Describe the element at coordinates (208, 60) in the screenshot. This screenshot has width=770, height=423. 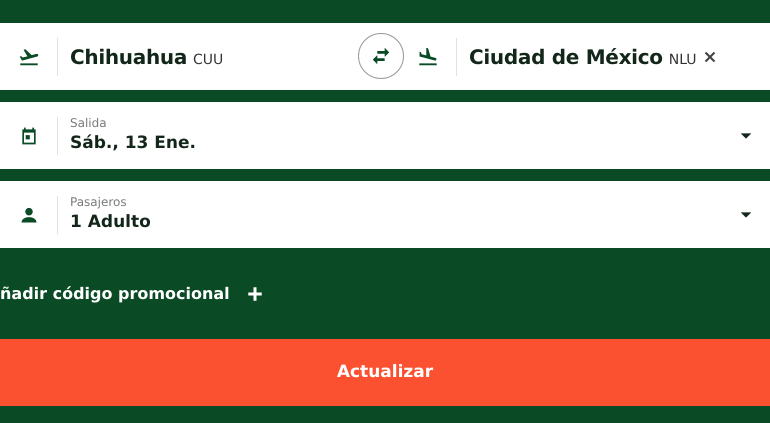
I see `airport-code: CUU` at that location.